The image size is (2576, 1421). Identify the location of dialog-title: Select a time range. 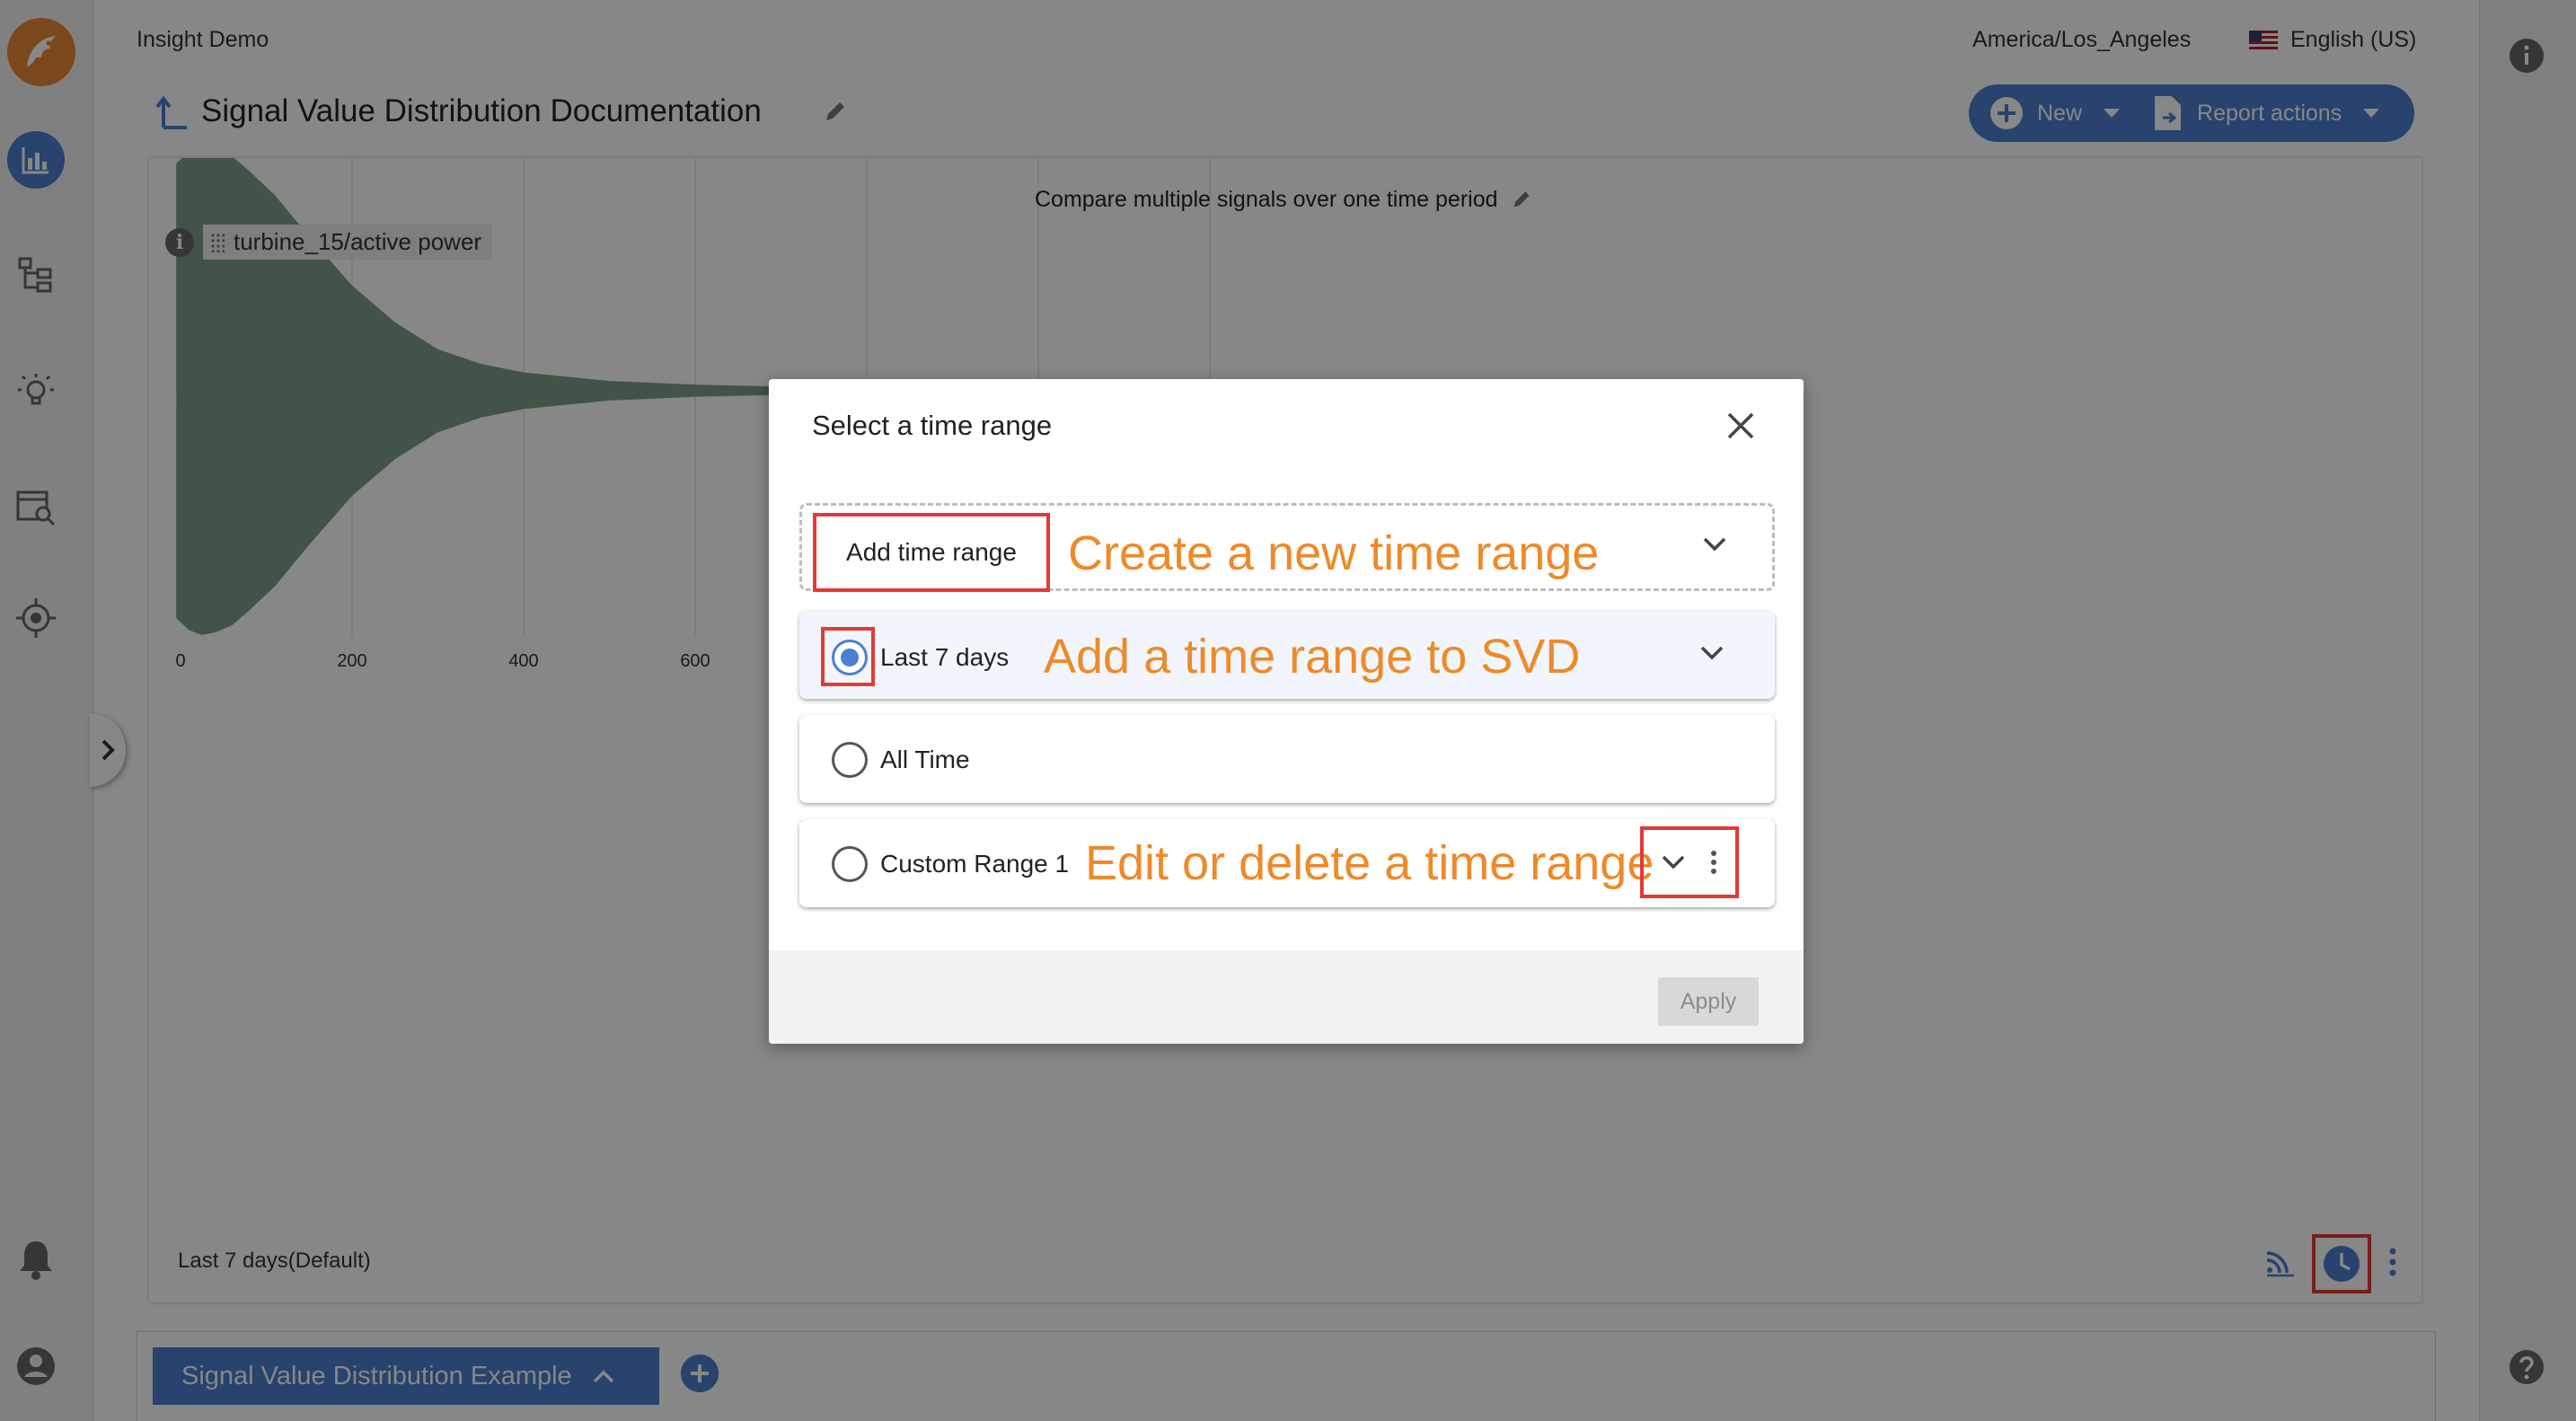
(933, 425).